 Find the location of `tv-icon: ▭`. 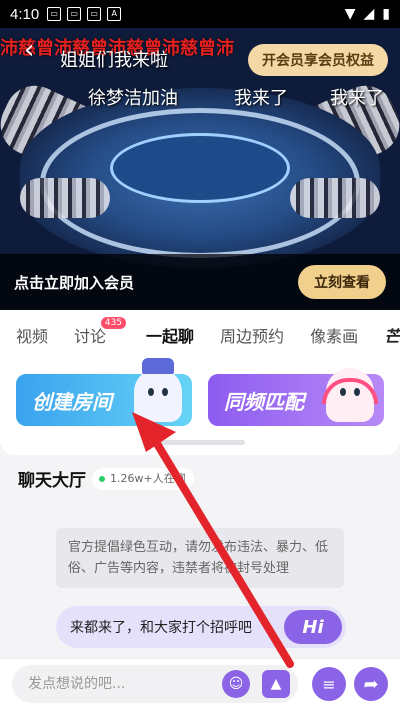

tv-icon: ▭ is located at coordinates (74, 14).